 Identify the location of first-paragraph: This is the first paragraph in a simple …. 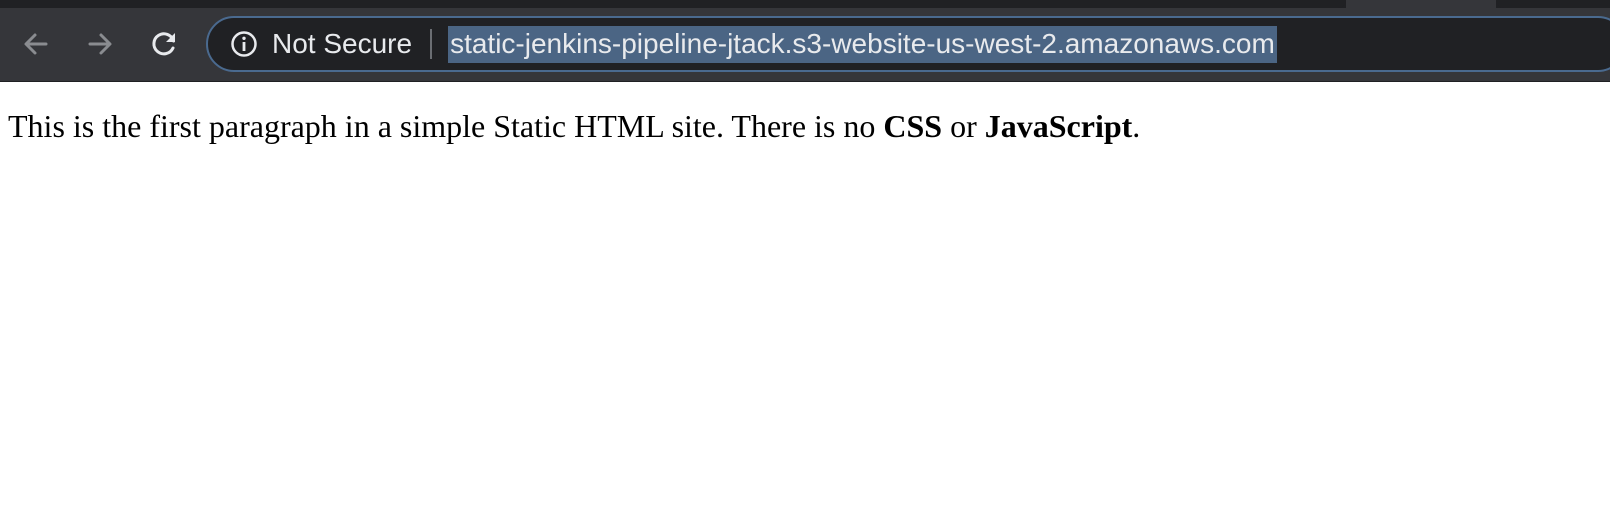
(574, 126).